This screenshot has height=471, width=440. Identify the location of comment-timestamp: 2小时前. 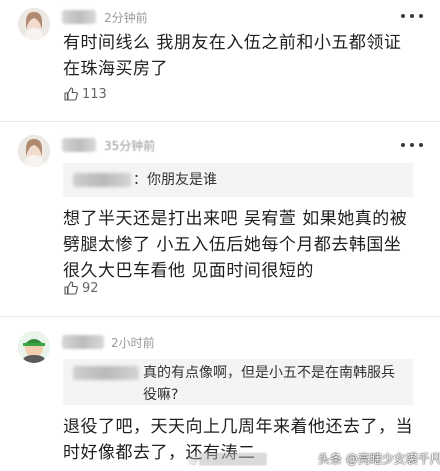
(133, 343).